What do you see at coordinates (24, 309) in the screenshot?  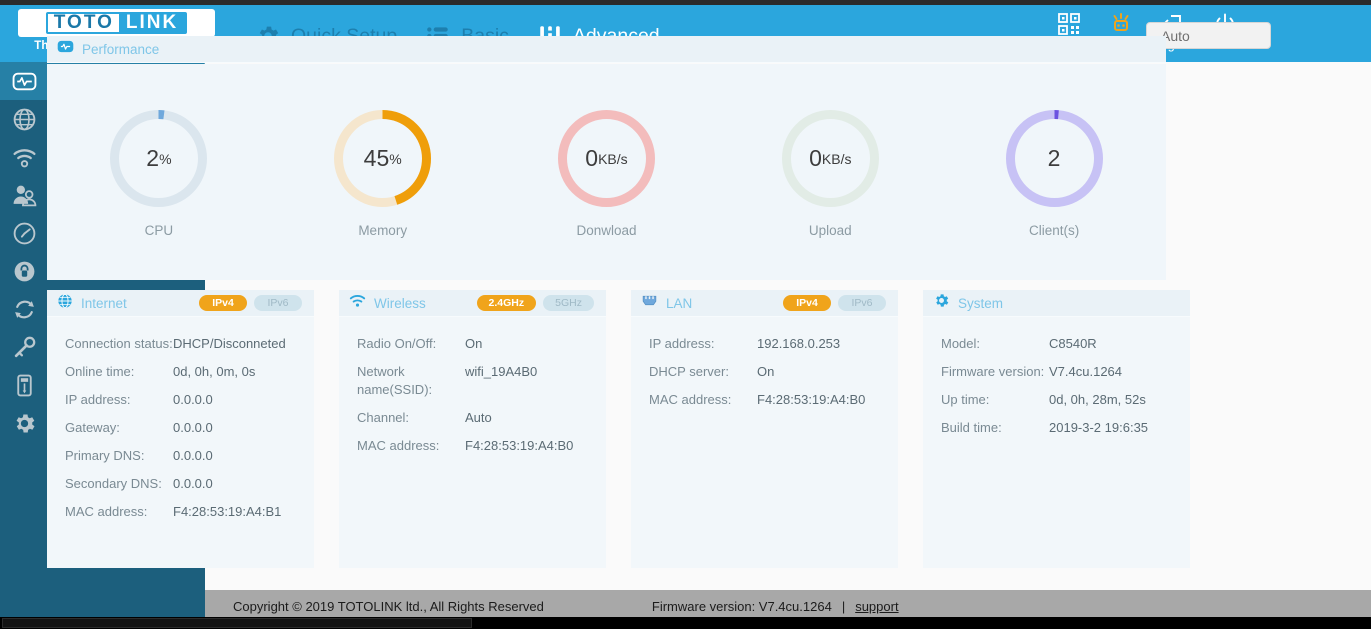 I see `refresh-icon` at bounding box center [24, 309].